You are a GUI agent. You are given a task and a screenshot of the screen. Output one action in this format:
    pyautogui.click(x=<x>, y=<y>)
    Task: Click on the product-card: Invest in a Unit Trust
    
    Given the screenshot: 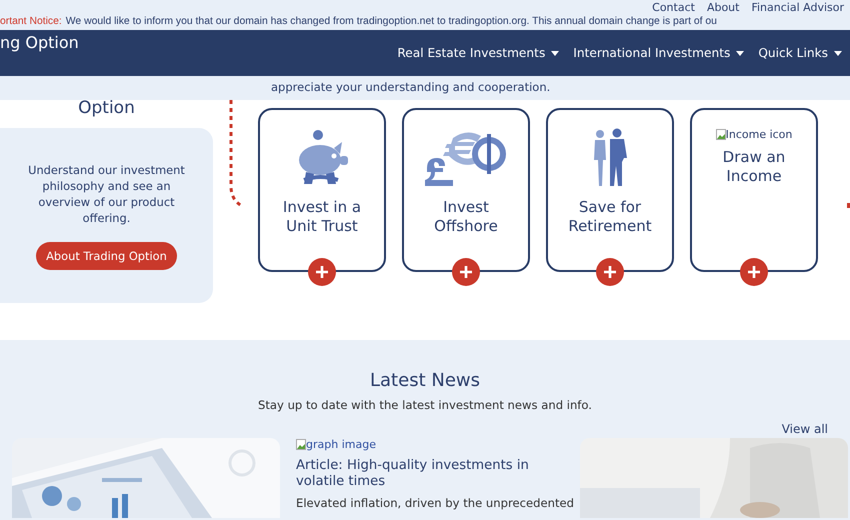 What is the action you would take?
    pyautogui.click(x=322, y=190)
    